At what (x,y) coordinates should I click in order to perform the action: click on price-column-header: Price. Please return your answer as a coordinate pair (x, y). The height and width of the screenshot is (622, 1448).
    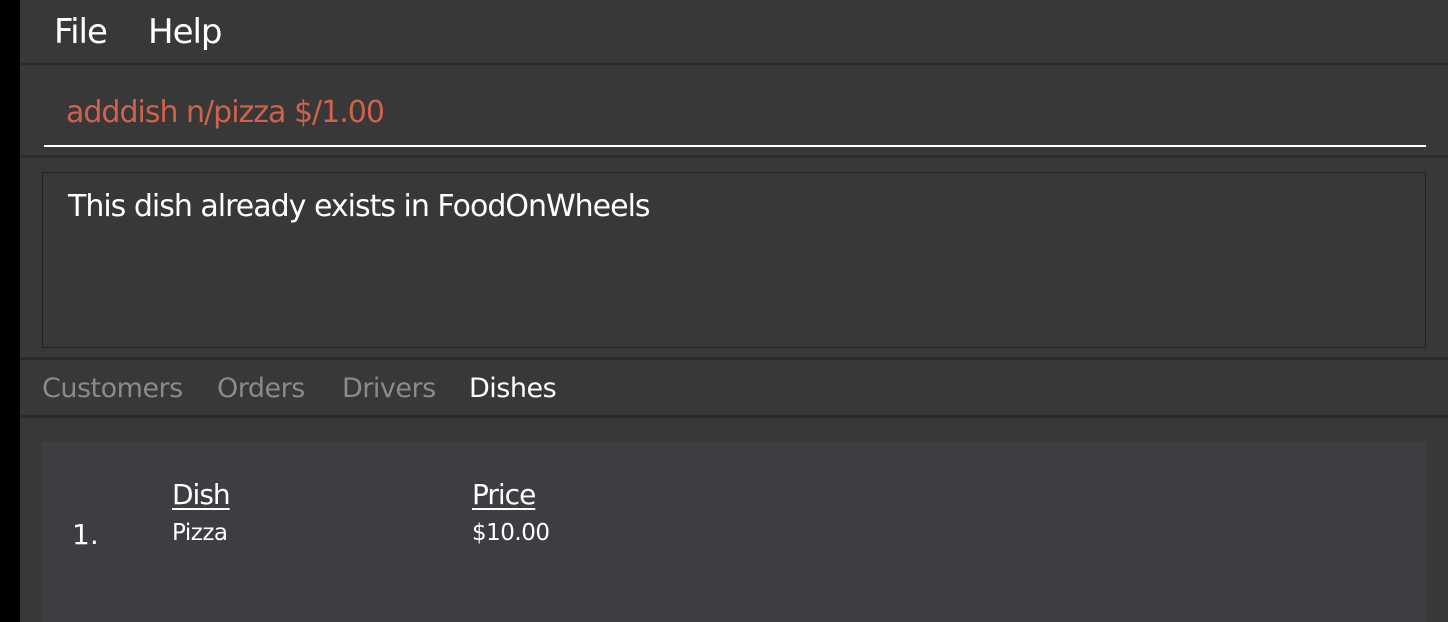
    Looking at the image, I should click on (504, 494).